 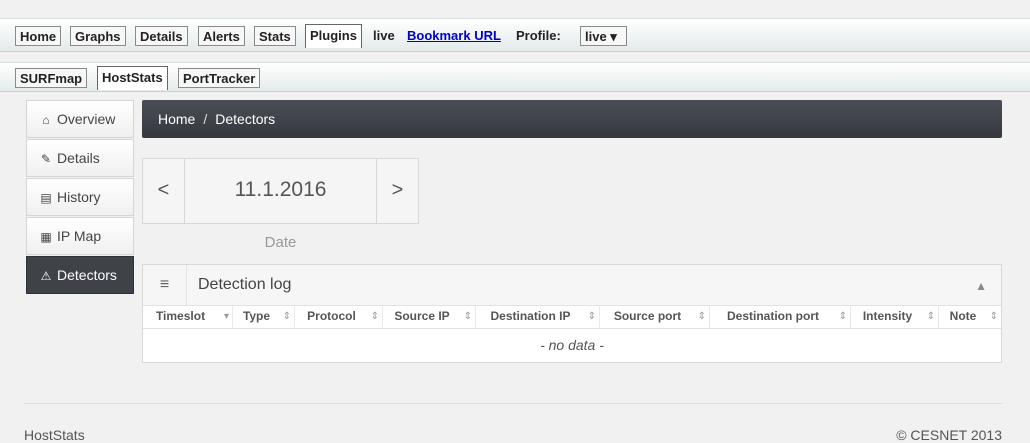 What do you see at coordinates (538, 35) in the screenshot?
I see `profile-label: Profile:` at bounding box center [538, 35].